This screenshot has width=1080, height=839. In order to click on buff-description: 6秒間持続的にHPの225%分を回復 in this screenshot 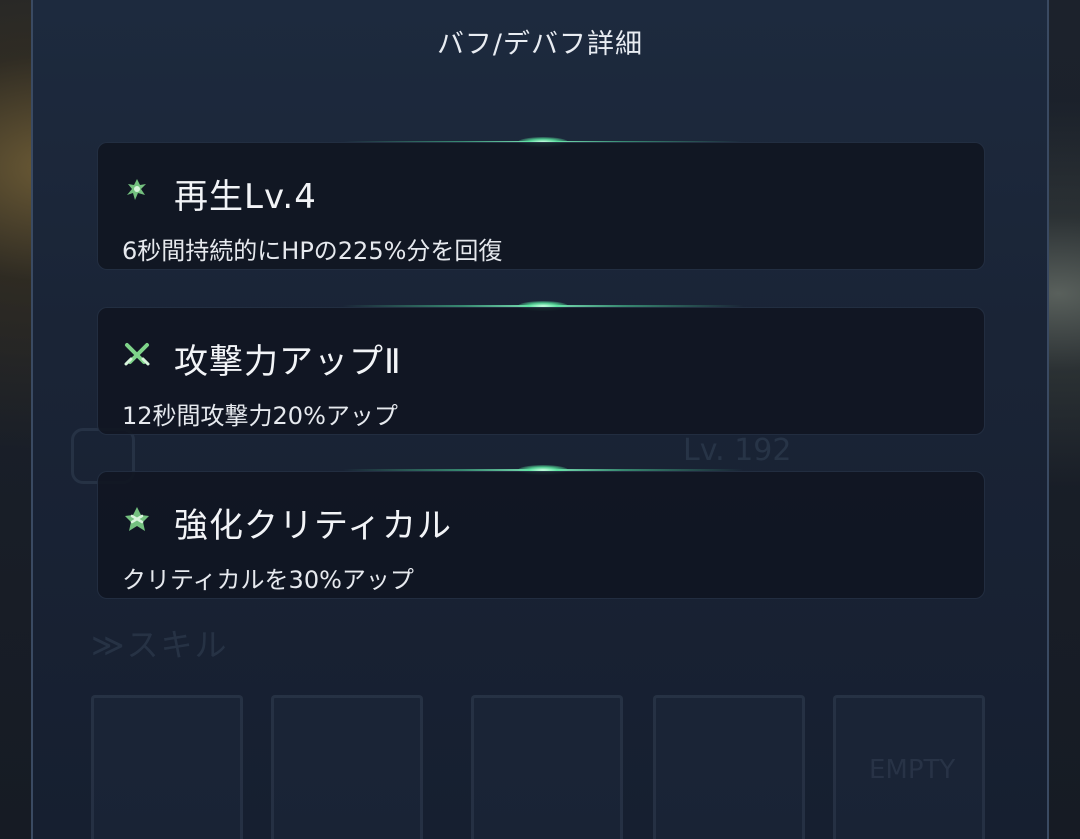, I will do `click(312, 251)`.